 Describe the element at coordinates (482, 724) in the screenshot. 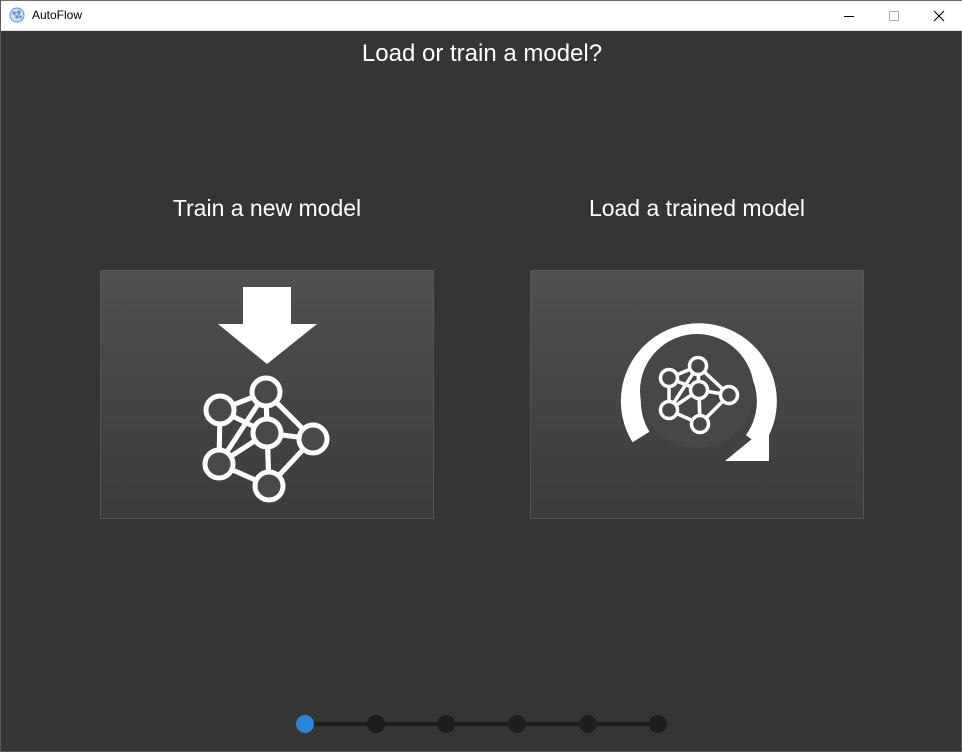

I see `stepper-track` at that location.